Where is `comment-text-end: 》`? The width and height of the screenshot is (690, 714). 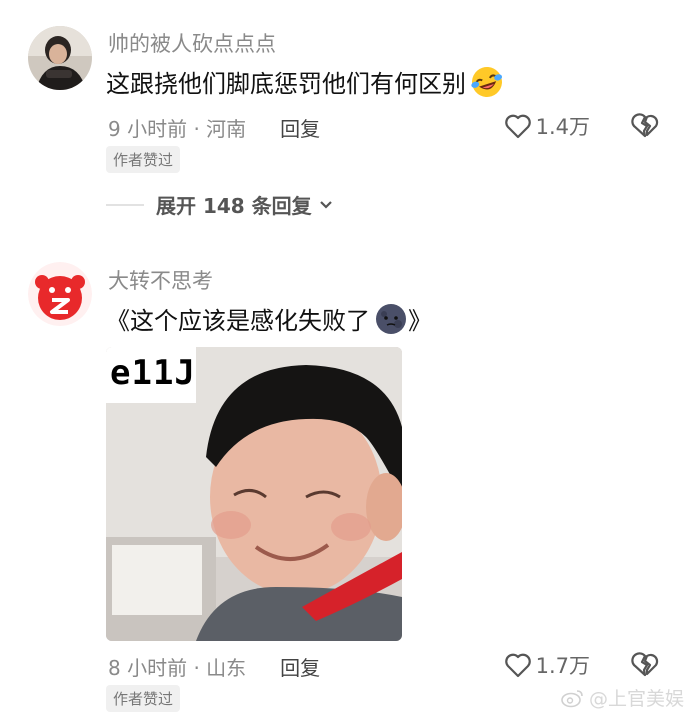 comment-text-end: 》 is located at coordinates (420, 321).